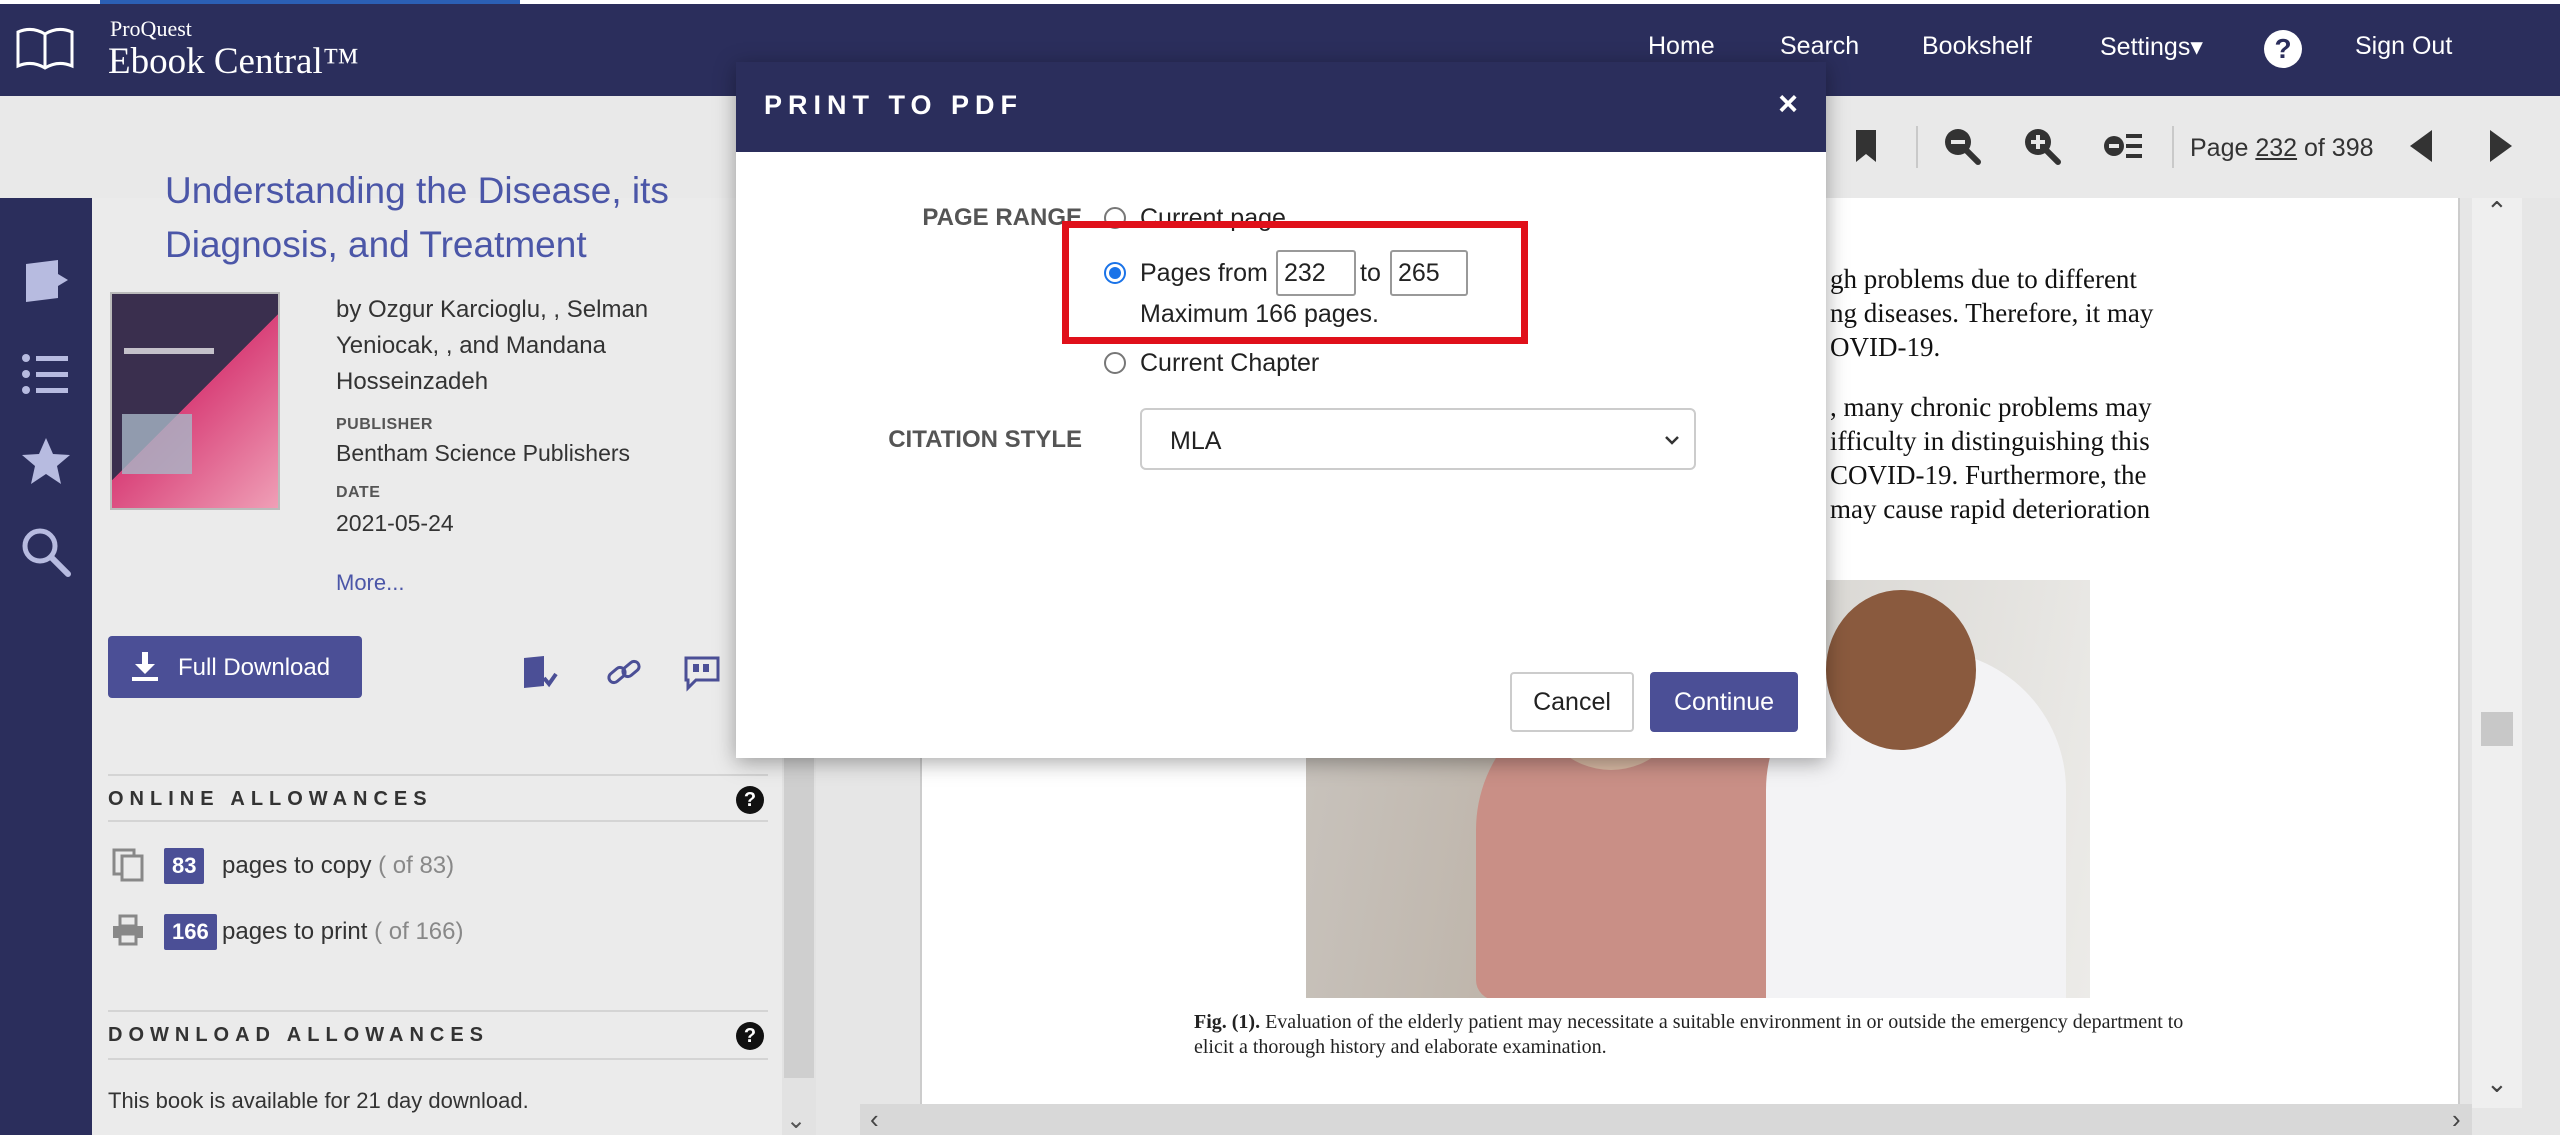 The width and height of the screenshot is (2560, 1135). What do you see at coordinates (1724, 702) in the screenshot?
I see `continue-button: Continue` at bounding box center [1724, 702].